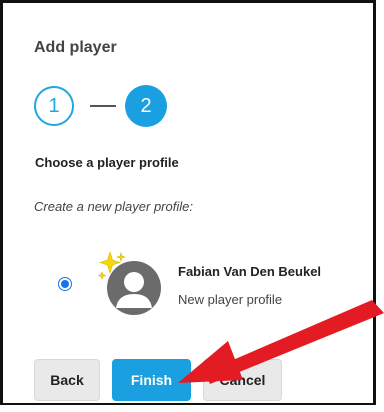  I want to click on back-button: Back, so click(67, 380).